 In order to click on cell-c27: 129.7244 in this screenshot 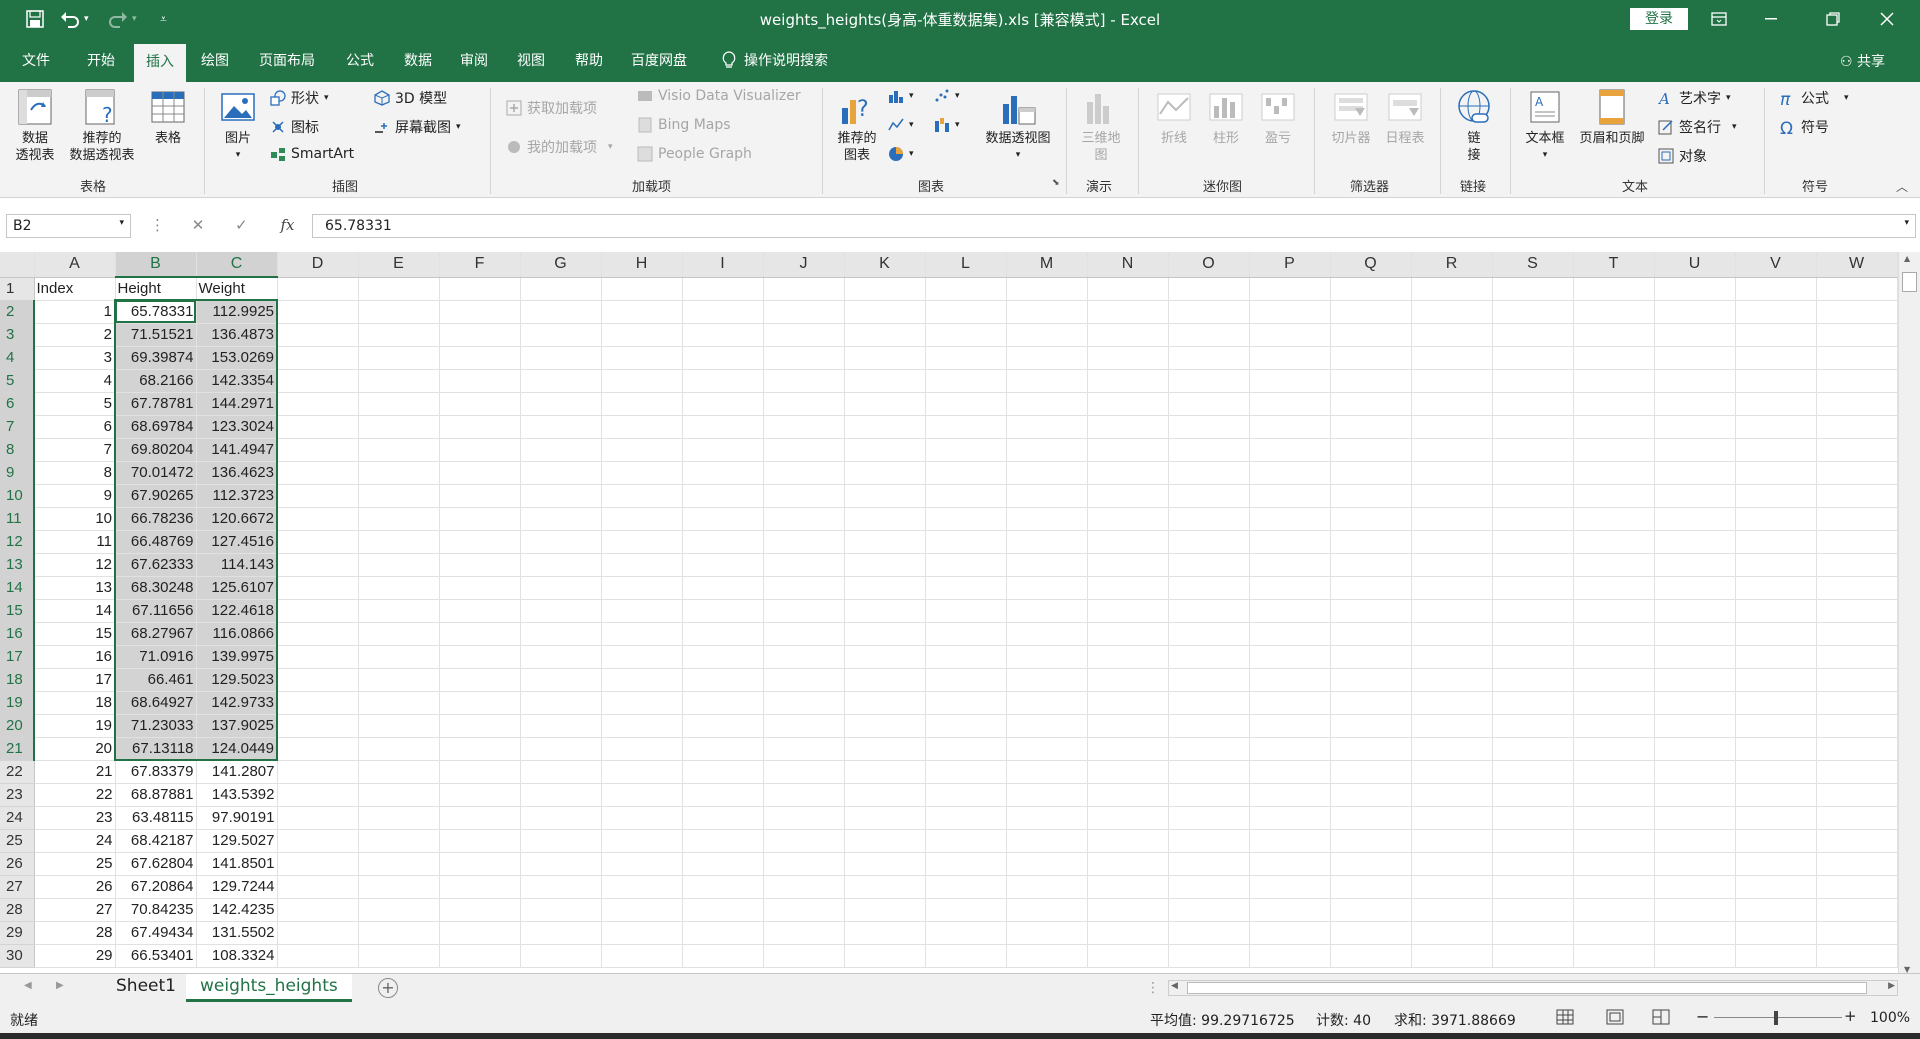, I will do `click(237, 887)`.